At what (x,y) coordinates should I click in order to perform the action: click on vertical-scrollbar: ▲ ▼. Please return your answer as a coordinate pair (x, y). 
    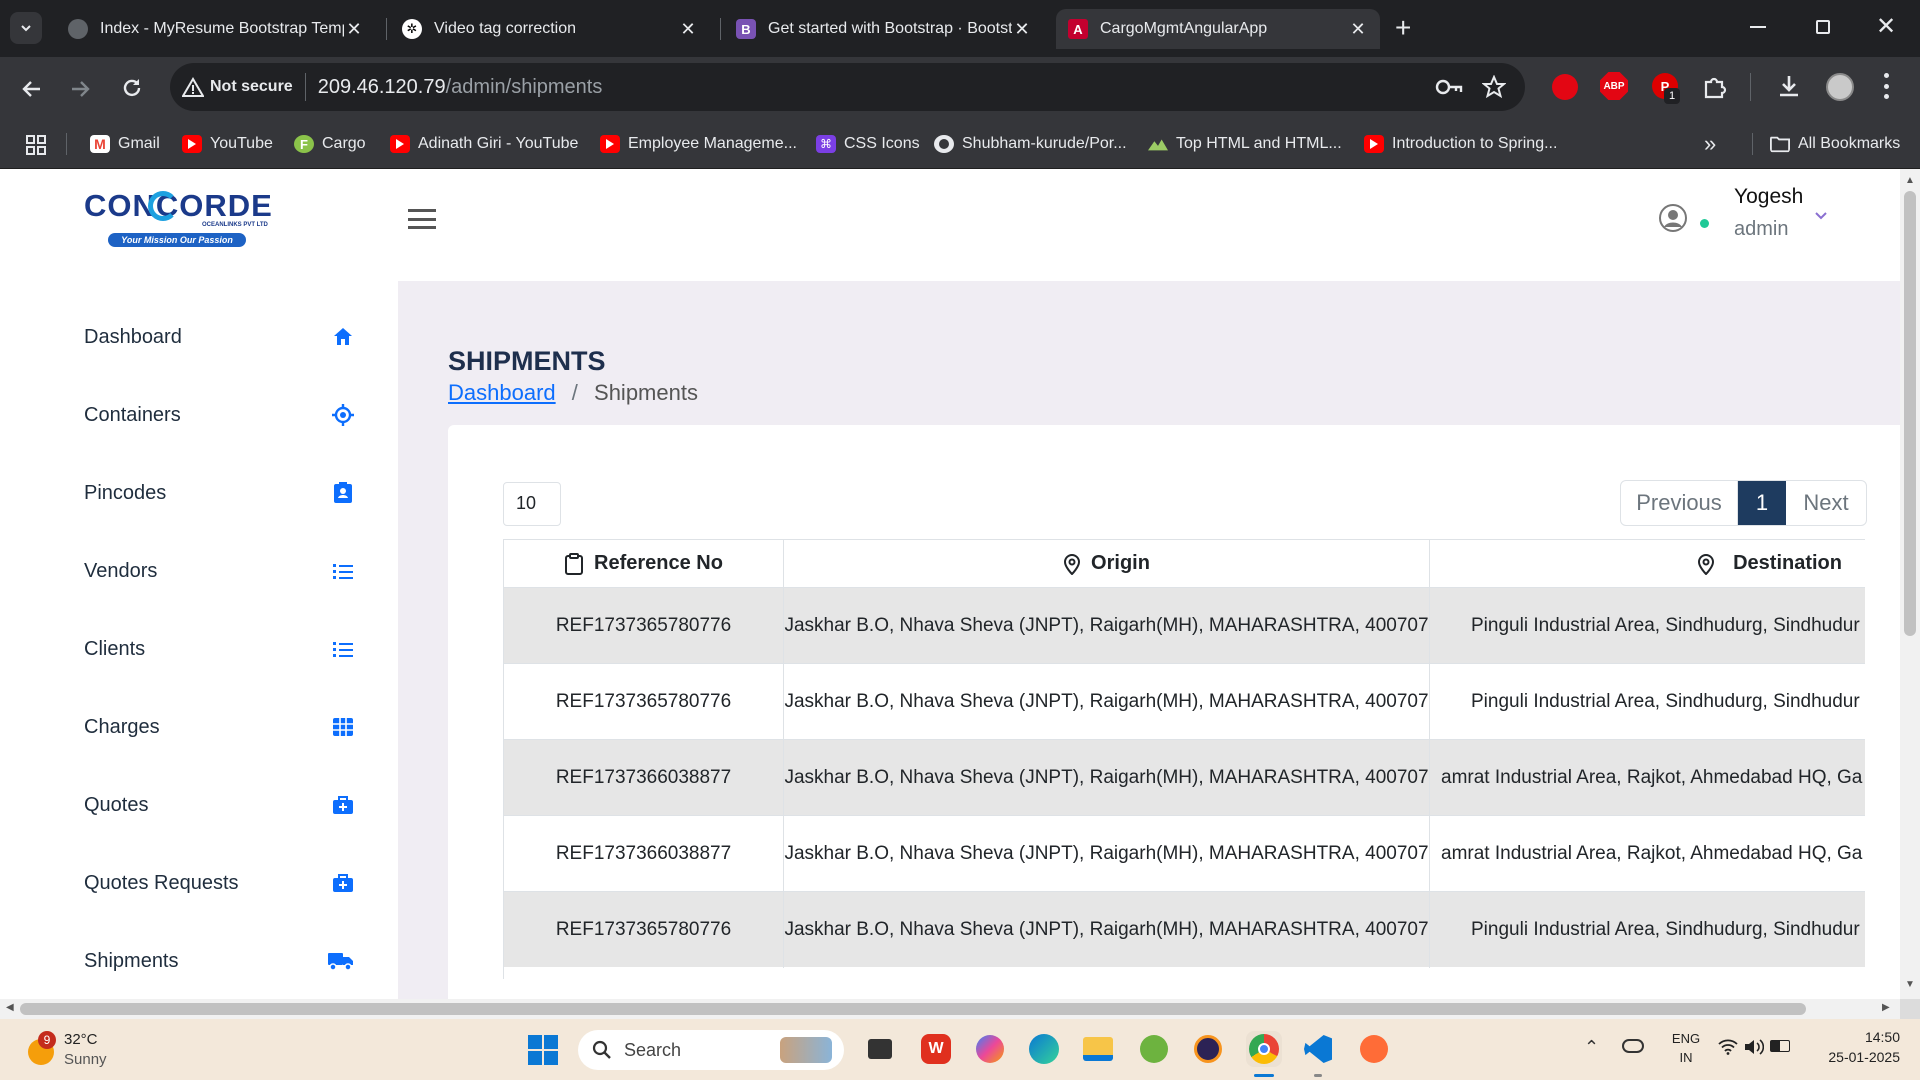
    Looking at the image, I should click on (1910, 584).